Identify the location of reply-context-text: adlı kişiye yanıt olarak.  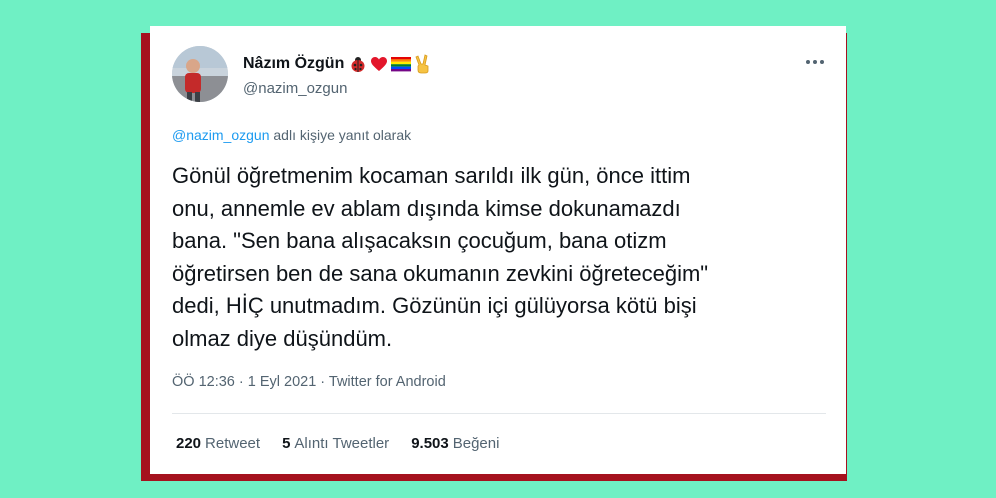
(340, 135).